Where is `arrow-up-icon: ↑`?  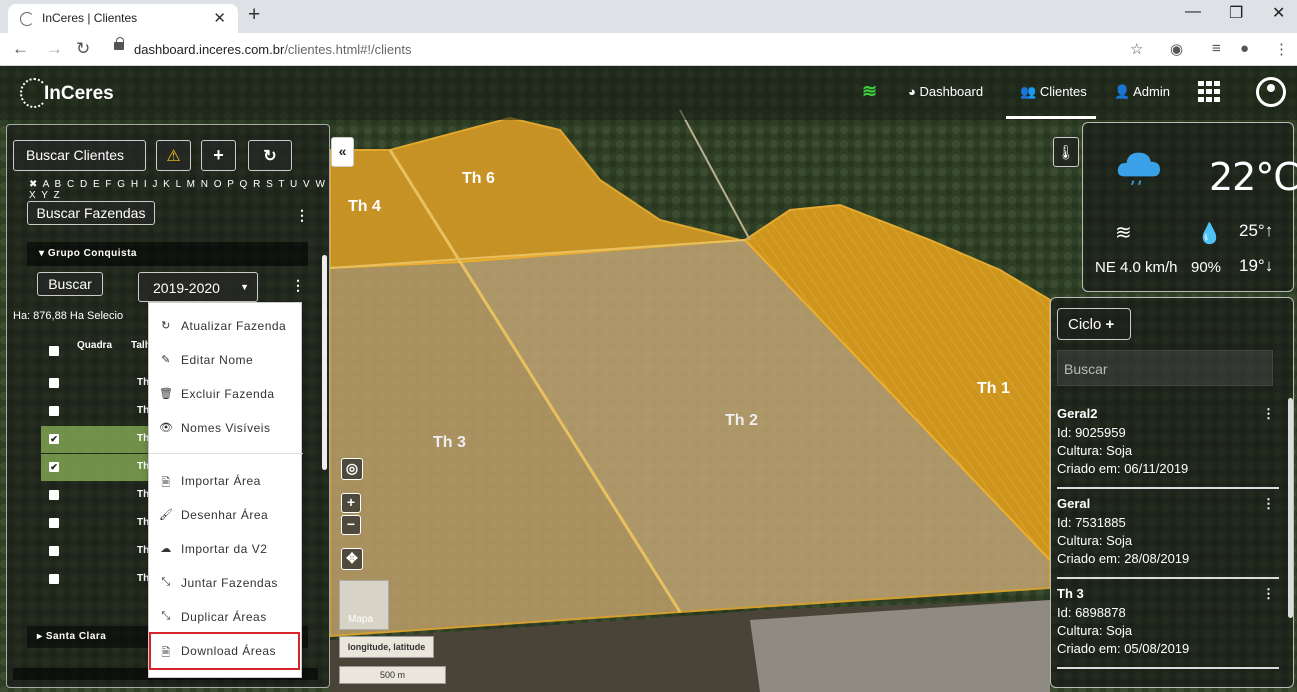 arrow-up-icon: ↑ is located at coordinates (1269, 230).